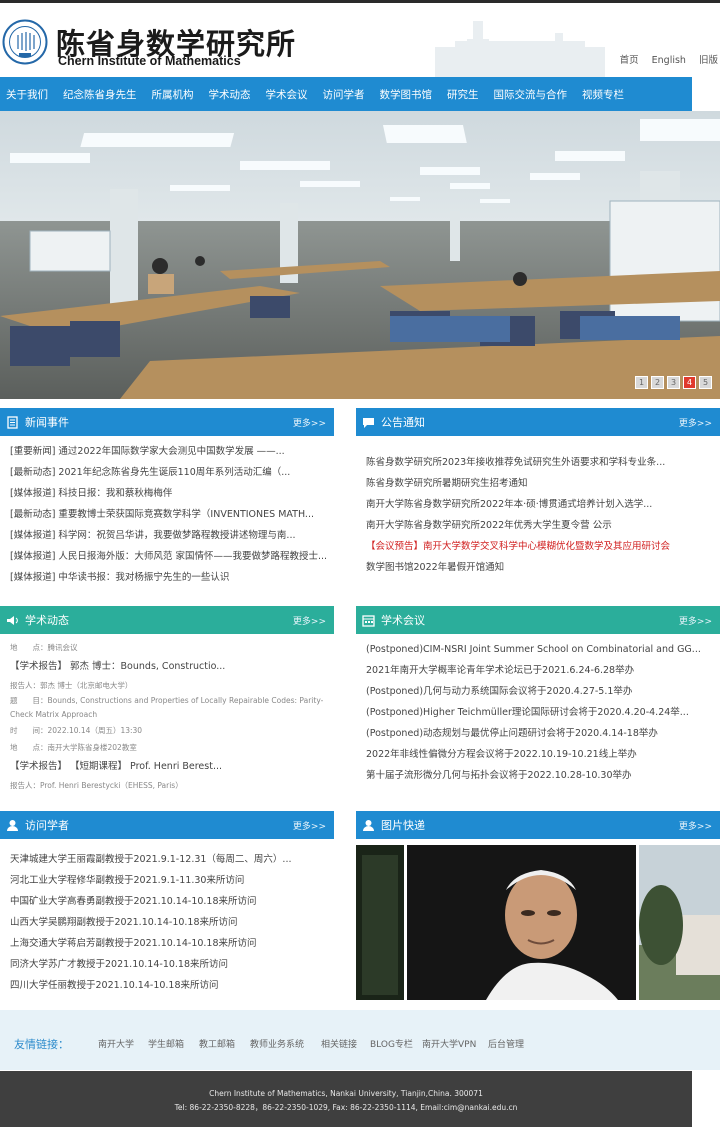 The width and height of the screenshot is (720, 1127). I want to click on gallery-title: 图片快递, so click(403, 825).